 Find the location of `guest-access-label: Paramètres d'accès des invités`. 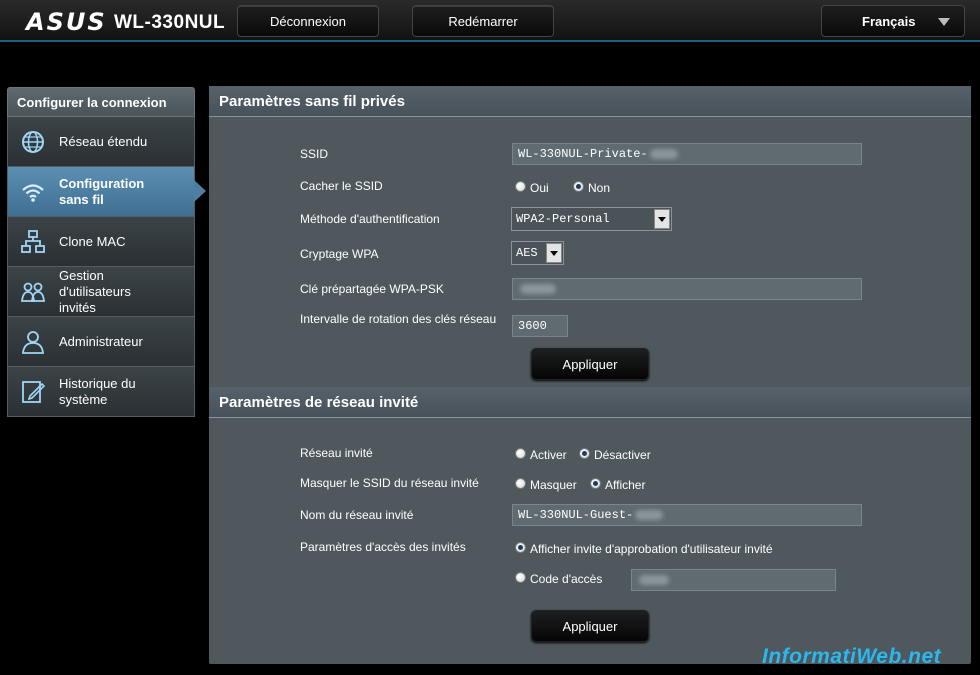

guest-access-label: Paramètres d'accès des invités is located at coordinates (383, 547).